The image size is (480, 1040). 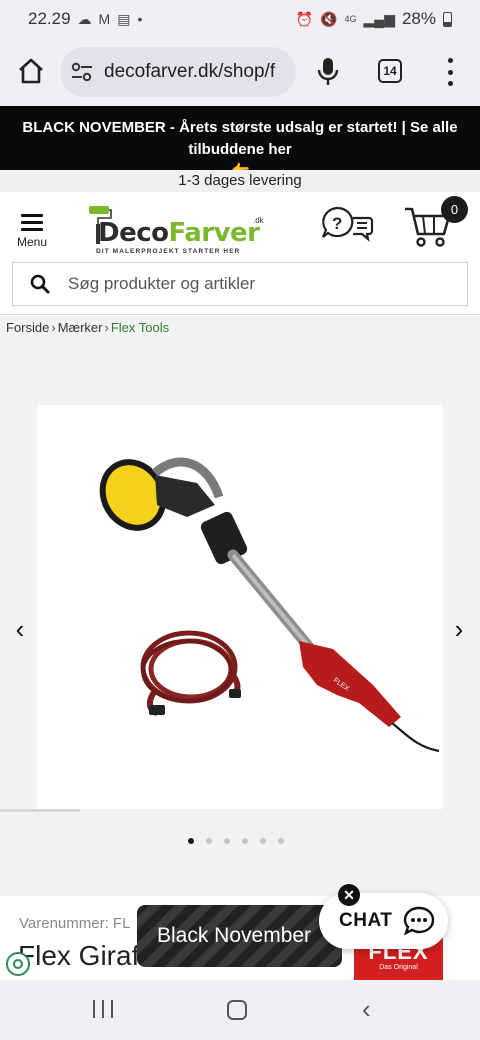 What do you see at coordinates (75, 923) in the screenshot?
I see `sku-label: Varenummer: FL` at bounding box center [75, 923].